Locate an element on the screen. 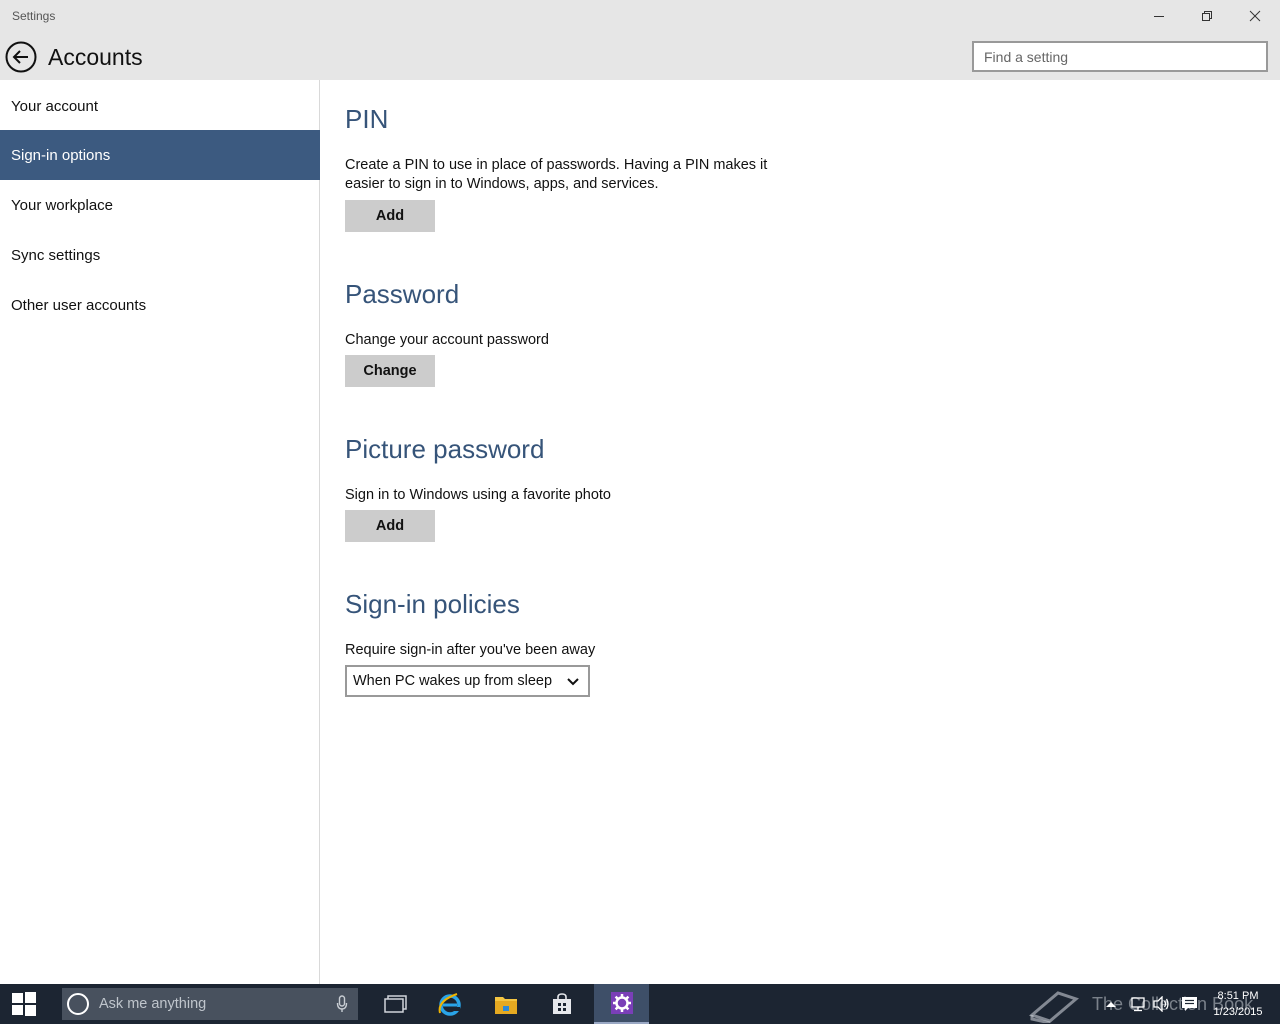 The height and width of the screenshot is (1024, 1280). sidebar-item-sync-settings: Sync settings is located at coordinates (160, 255).